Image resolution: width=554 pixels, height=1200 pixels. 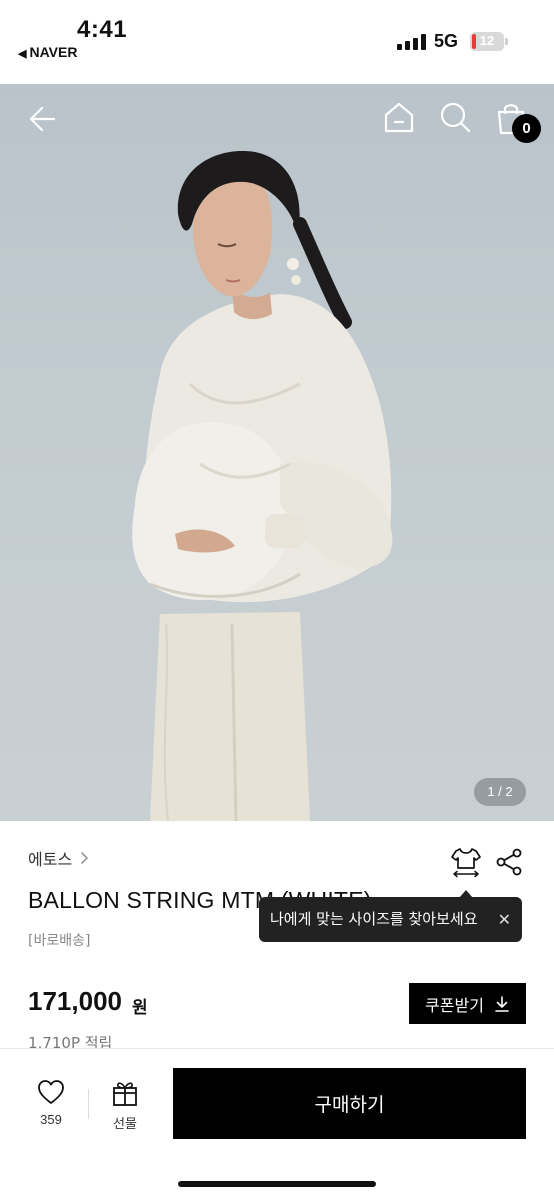 What do you see at coordinates (454, 1005) in the screenshot?
I see `coupon-label: 쿠폰받기` at bounding box center [454, 1005].